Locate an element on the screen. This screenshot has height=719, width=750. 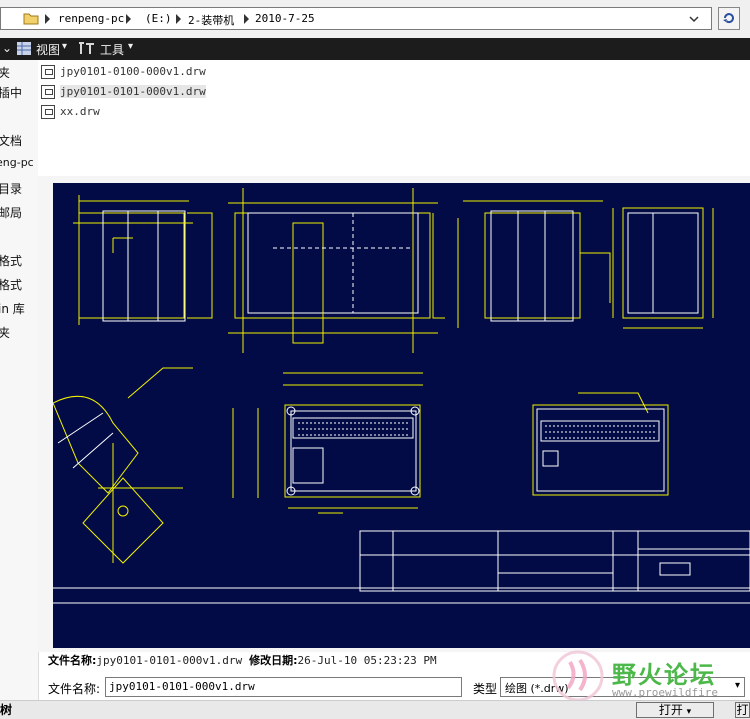
info-date-value: 26-Jul-10 05:23:23 PM is located at coordinates (367, 660).